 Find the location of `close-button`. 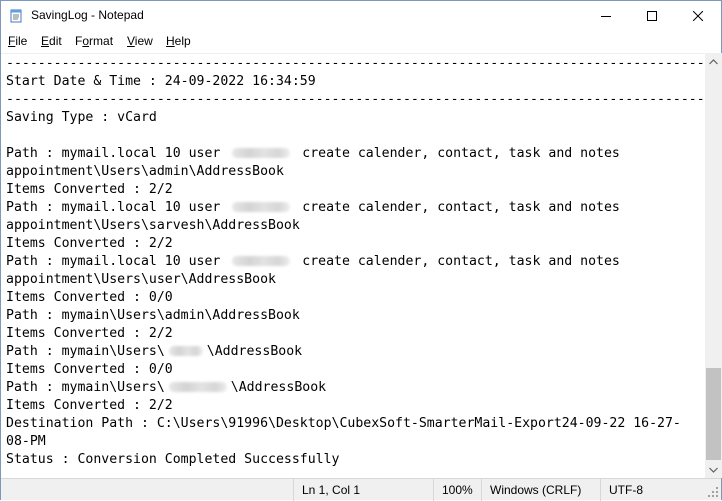

close-button is located at coordinates (698, 16).